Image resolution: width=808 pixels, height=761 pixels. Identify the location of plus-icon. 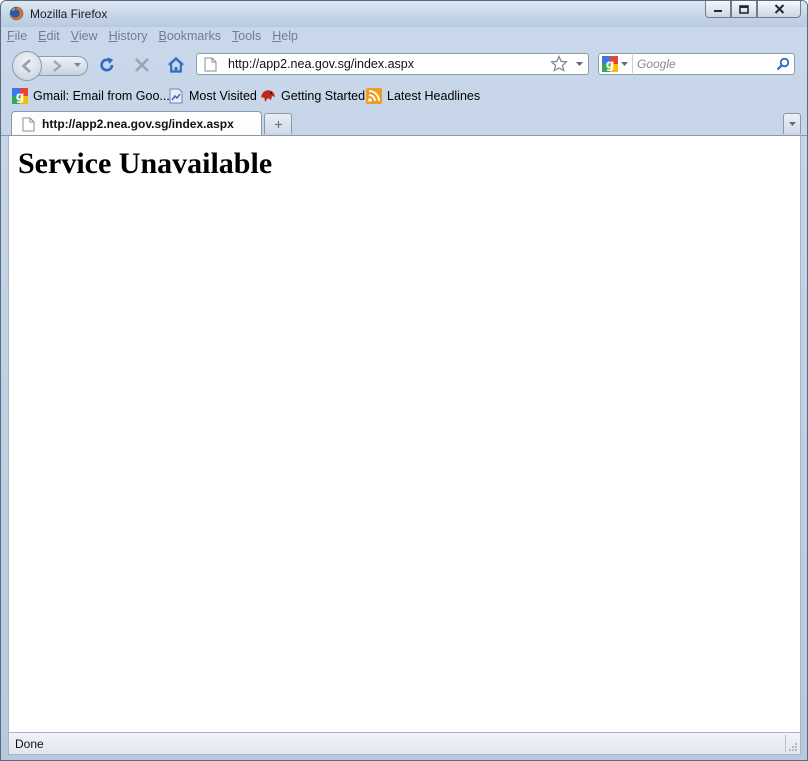
(278, 124).